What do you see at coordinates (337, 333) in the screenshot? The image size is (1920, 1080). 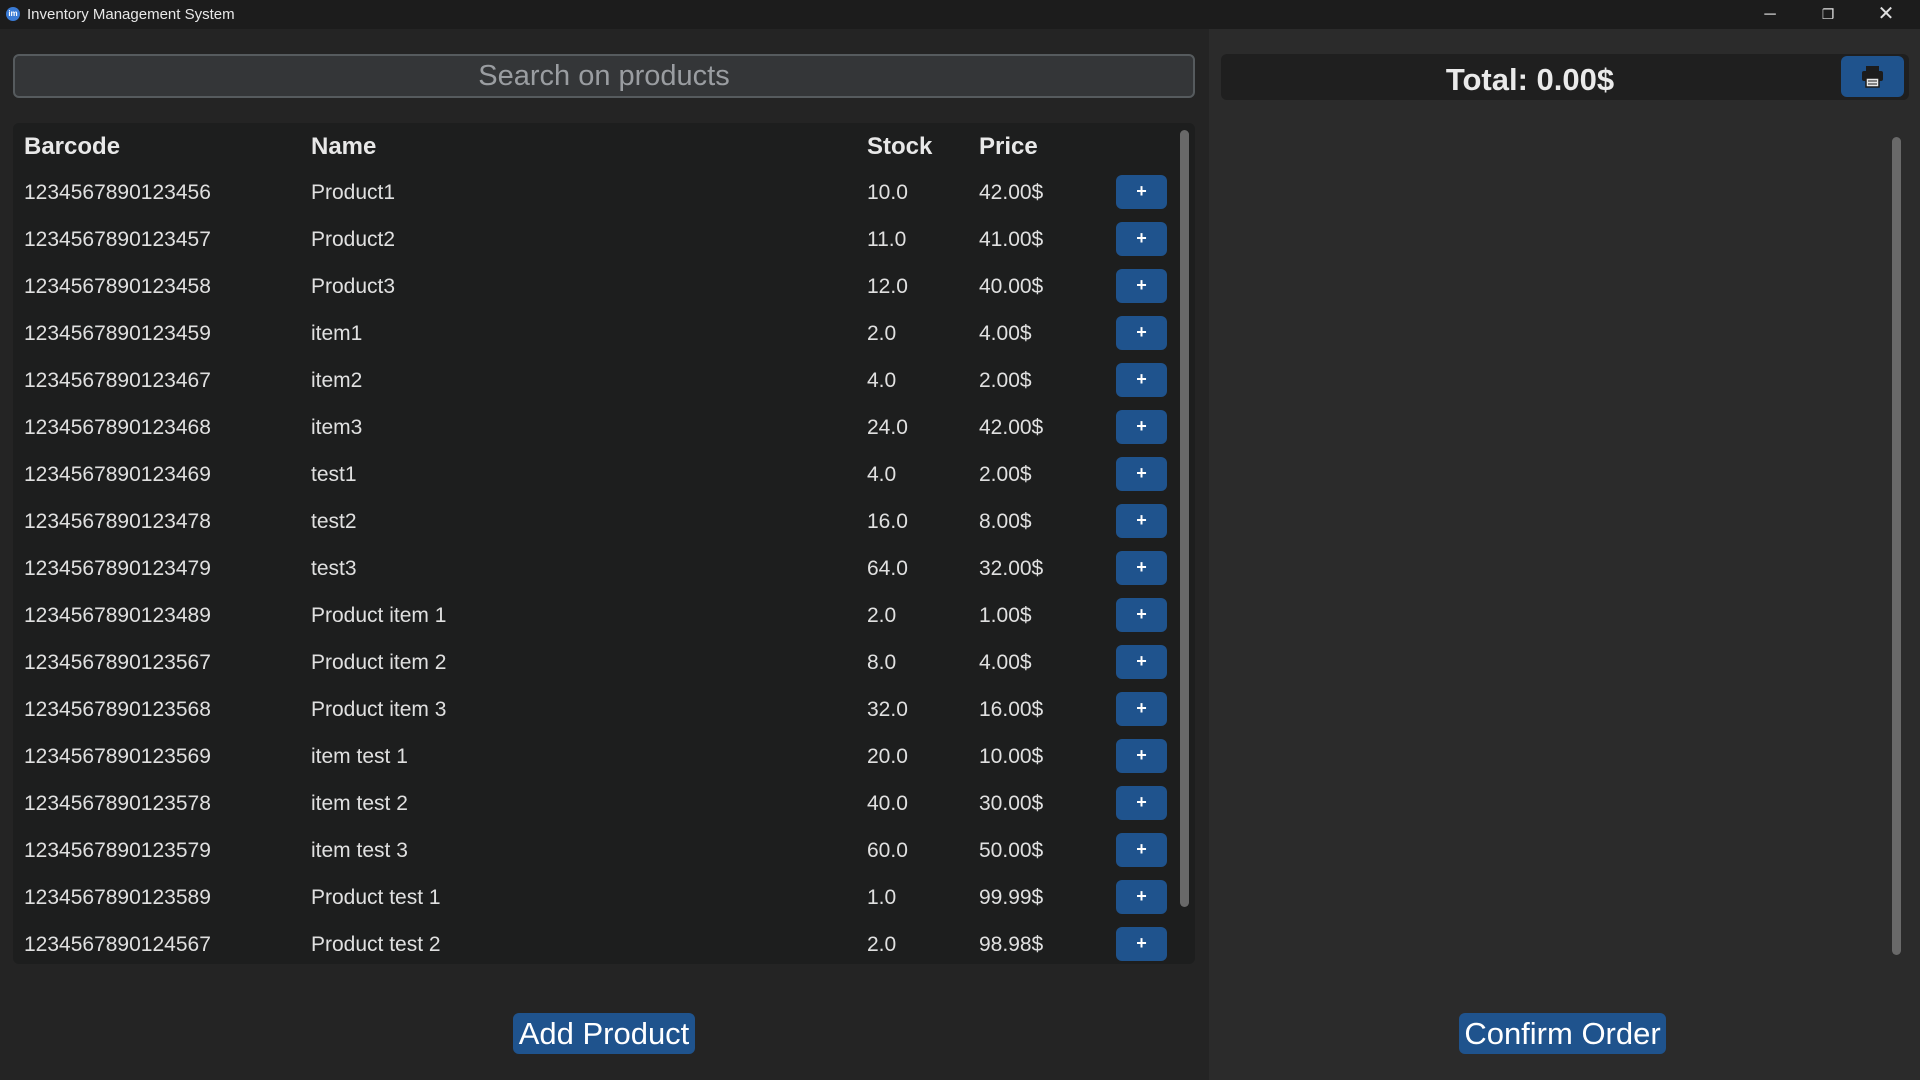 I see `cell-name: item1` at bounding box center [337, 333].